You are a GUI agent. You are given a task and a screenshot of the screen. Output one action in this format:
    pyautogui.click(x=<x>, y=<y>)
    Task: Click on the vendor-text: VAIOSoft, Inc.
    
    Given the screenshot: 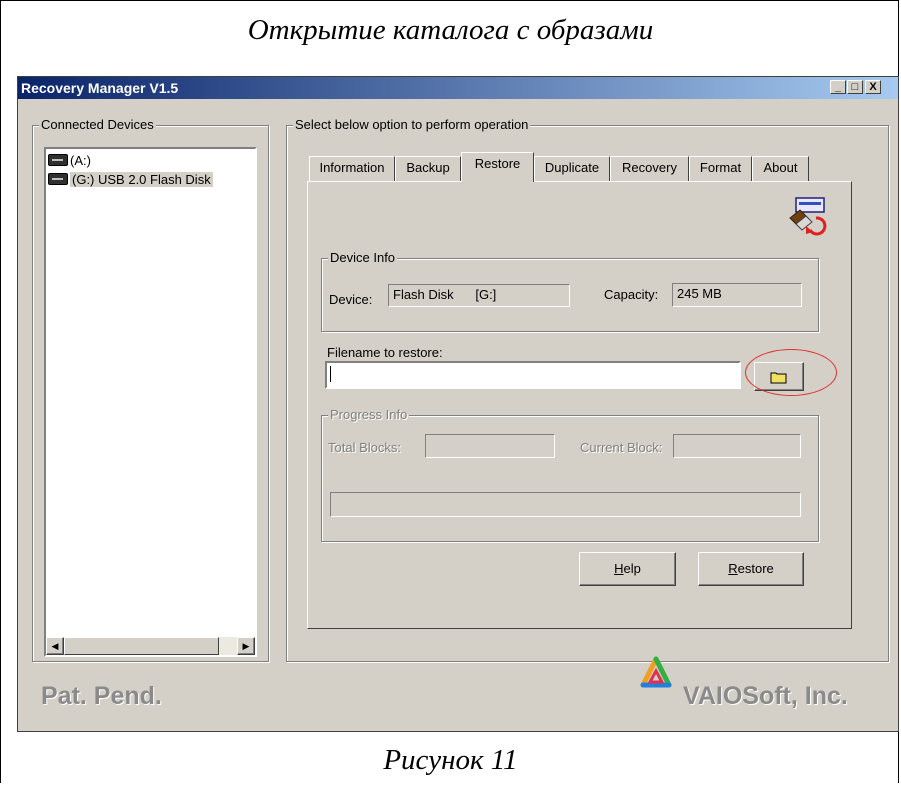 What is the action you would take?
    pyautogui.click(x=765, y=696)
    